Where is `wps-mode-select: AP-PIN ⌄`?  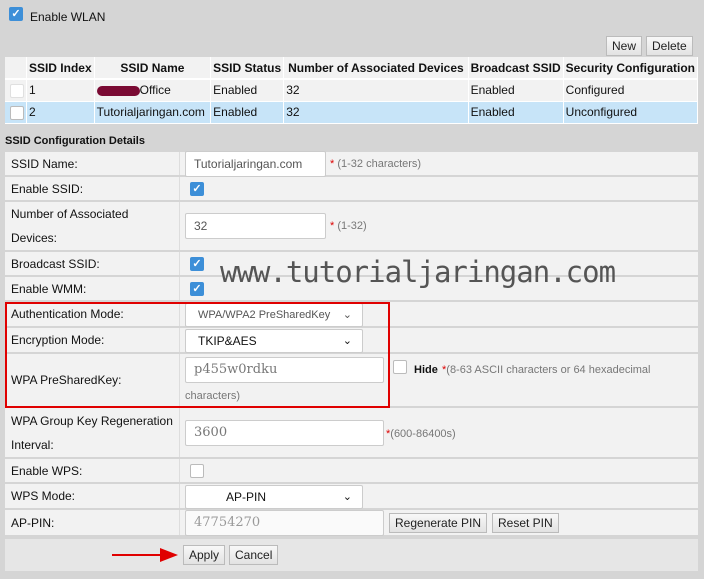 wps-mode-select: AP-PIN ⌄ is located at coordinates (274, 497).